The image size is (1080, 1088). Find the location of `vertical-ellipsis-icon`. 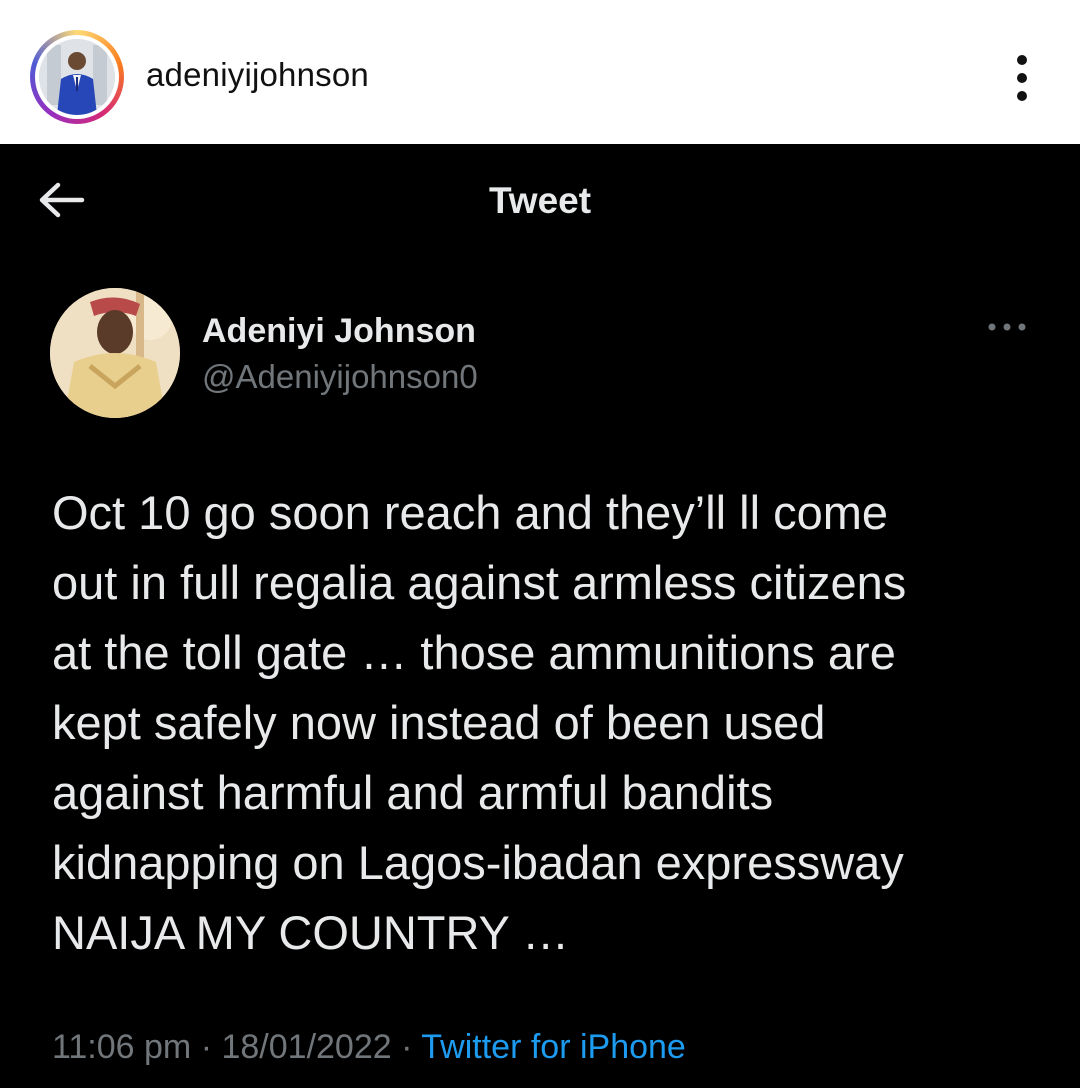

vertical-ellipsis-icon is located at coordinates (1022, 78).